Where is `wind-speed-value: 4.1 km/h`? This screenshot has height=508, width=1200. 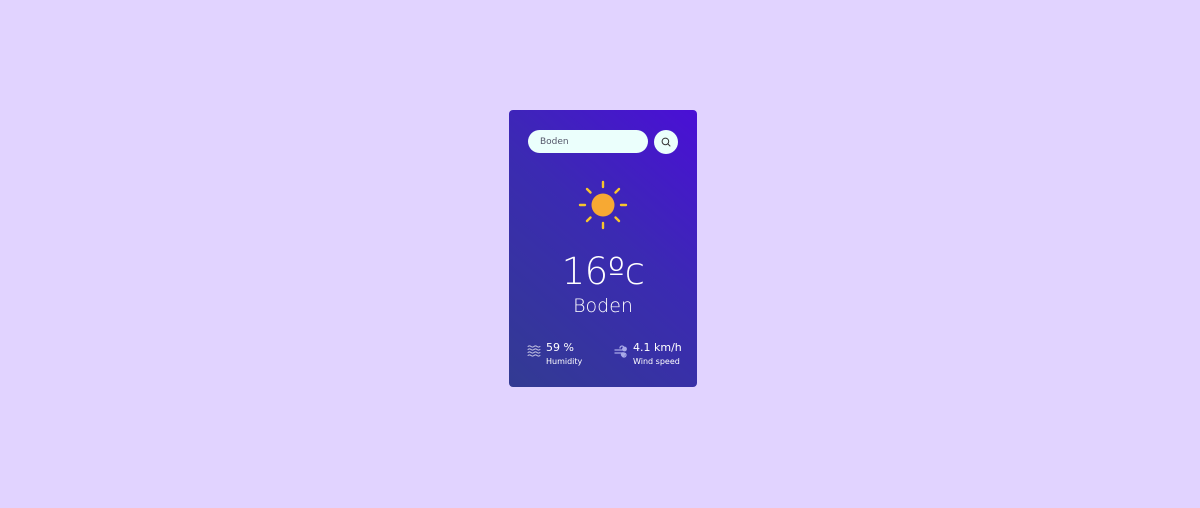
wind-speed-value: 4.1 km/h is located at coordinates (657, 347).